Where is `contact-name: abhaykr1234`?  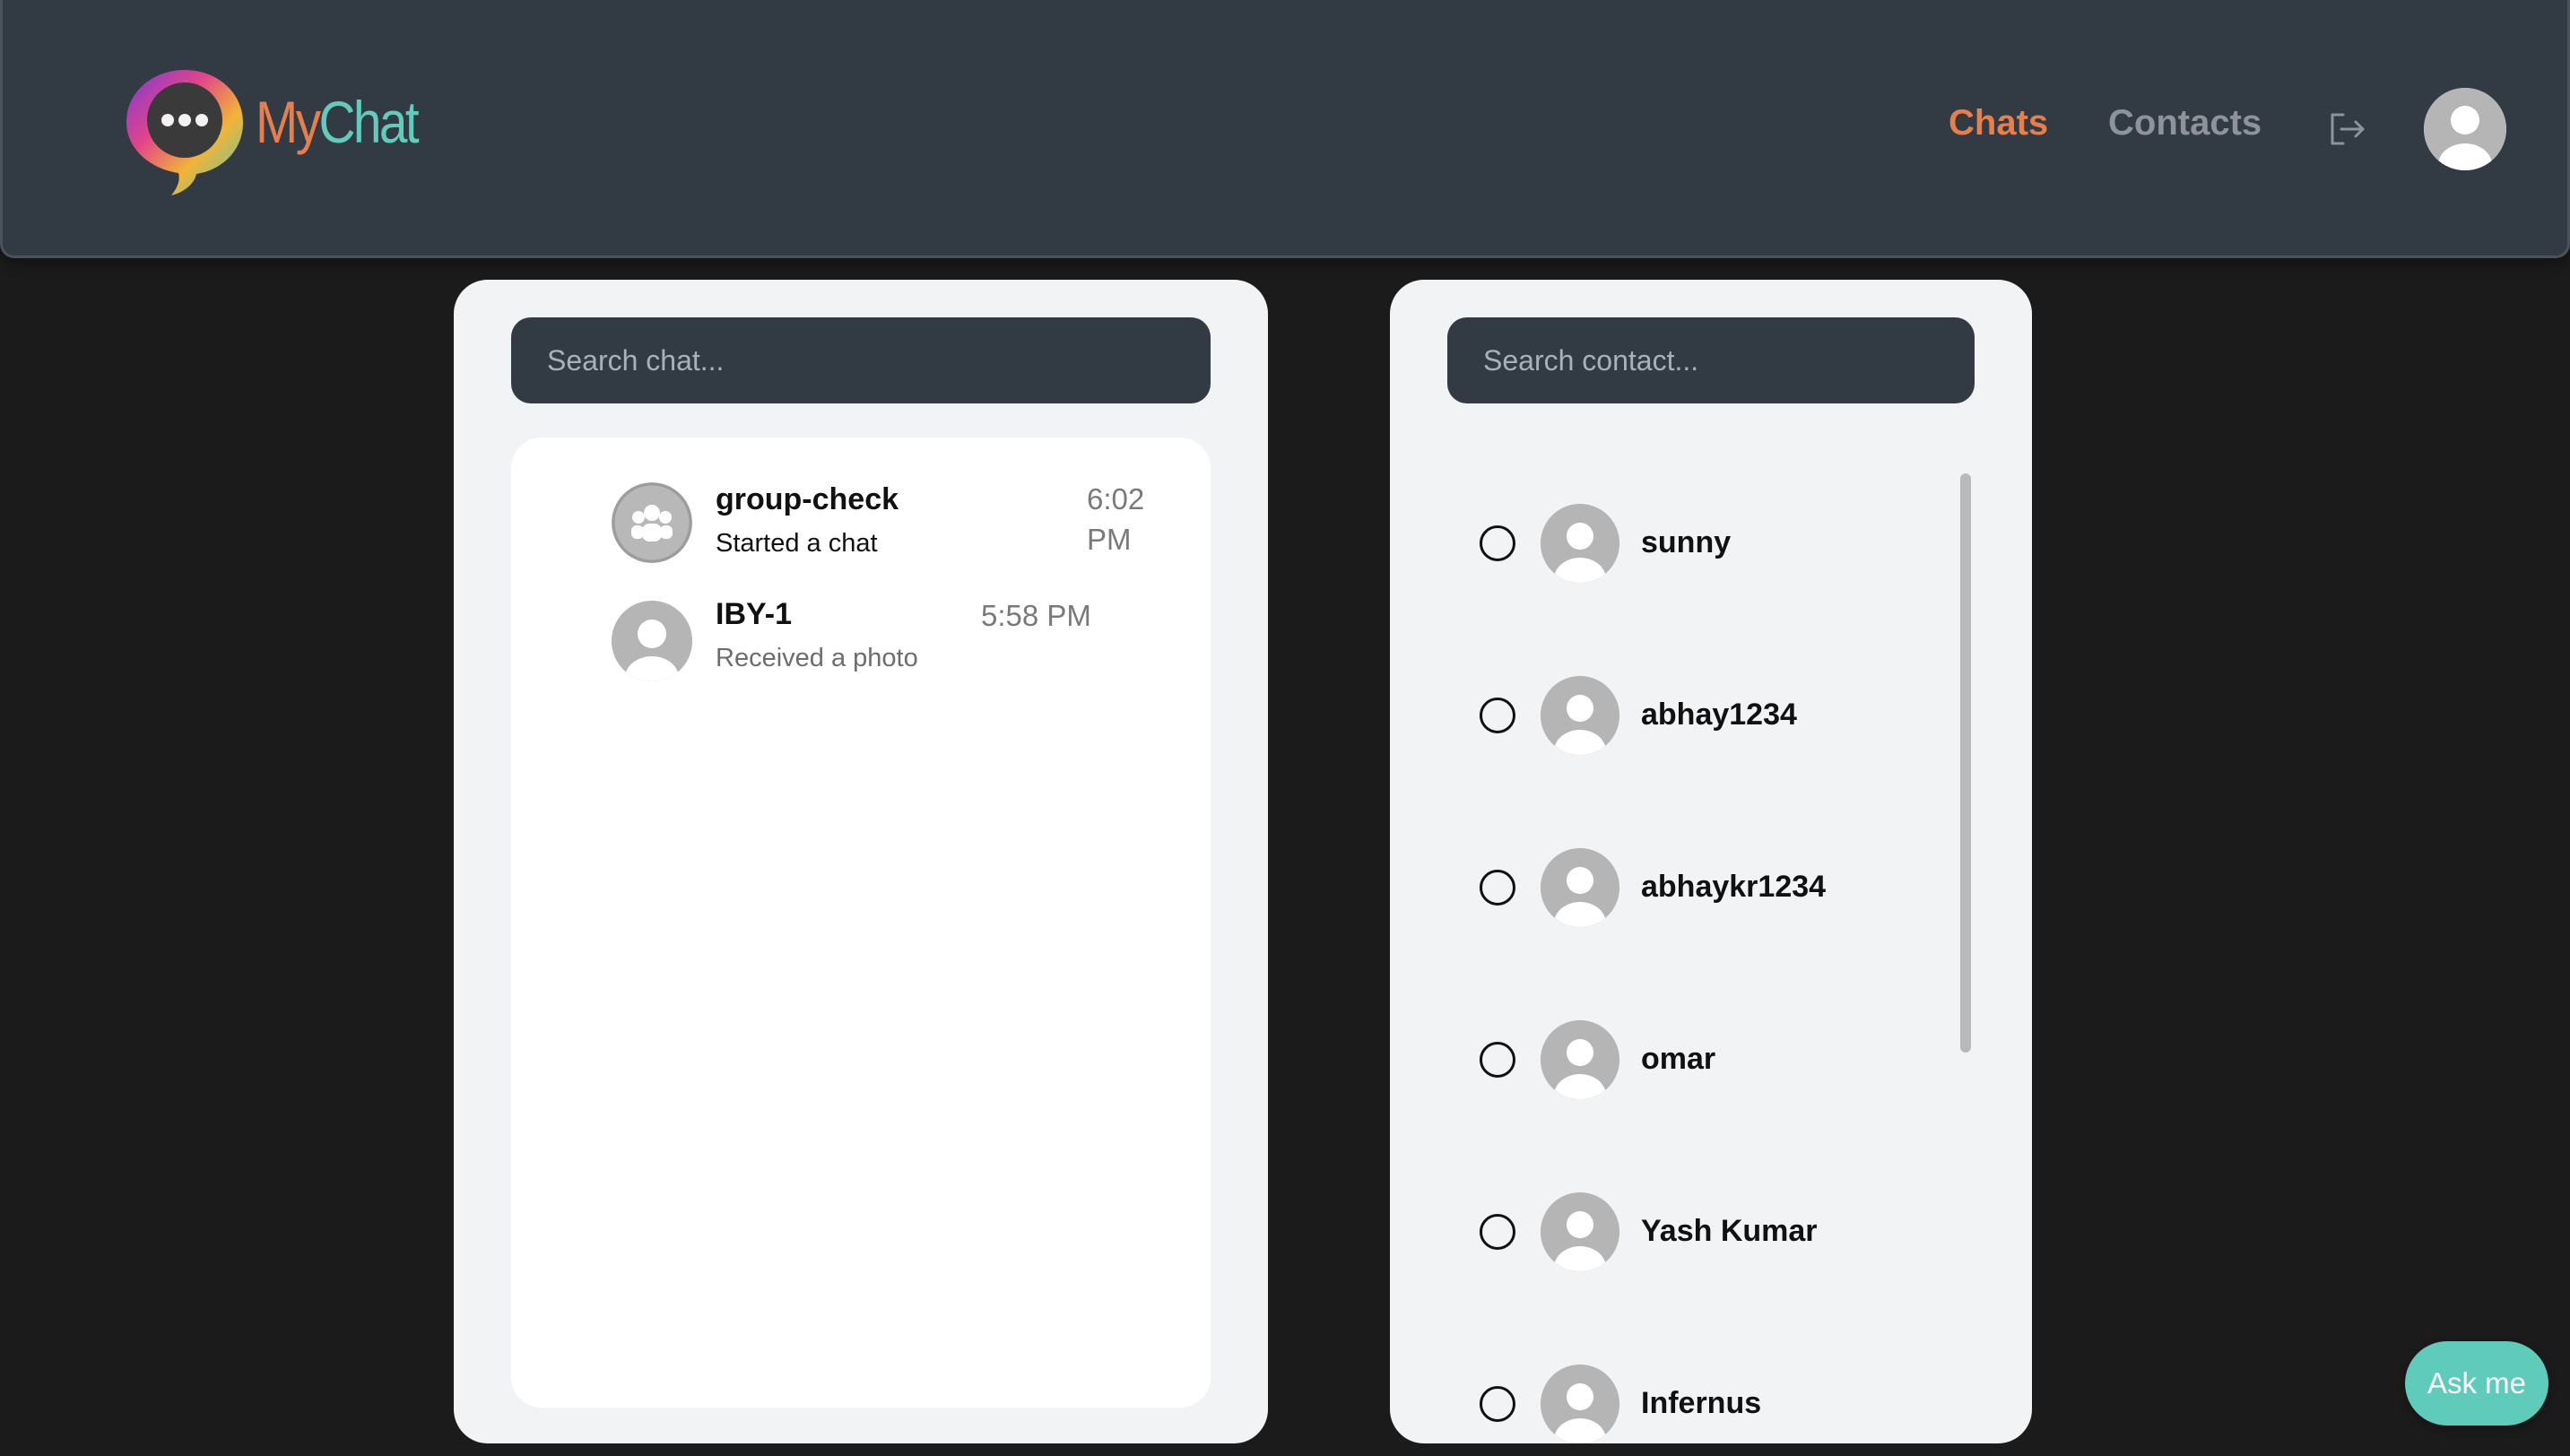
contact-name: abhaykr1234 is located at coordinates (1734, 887).